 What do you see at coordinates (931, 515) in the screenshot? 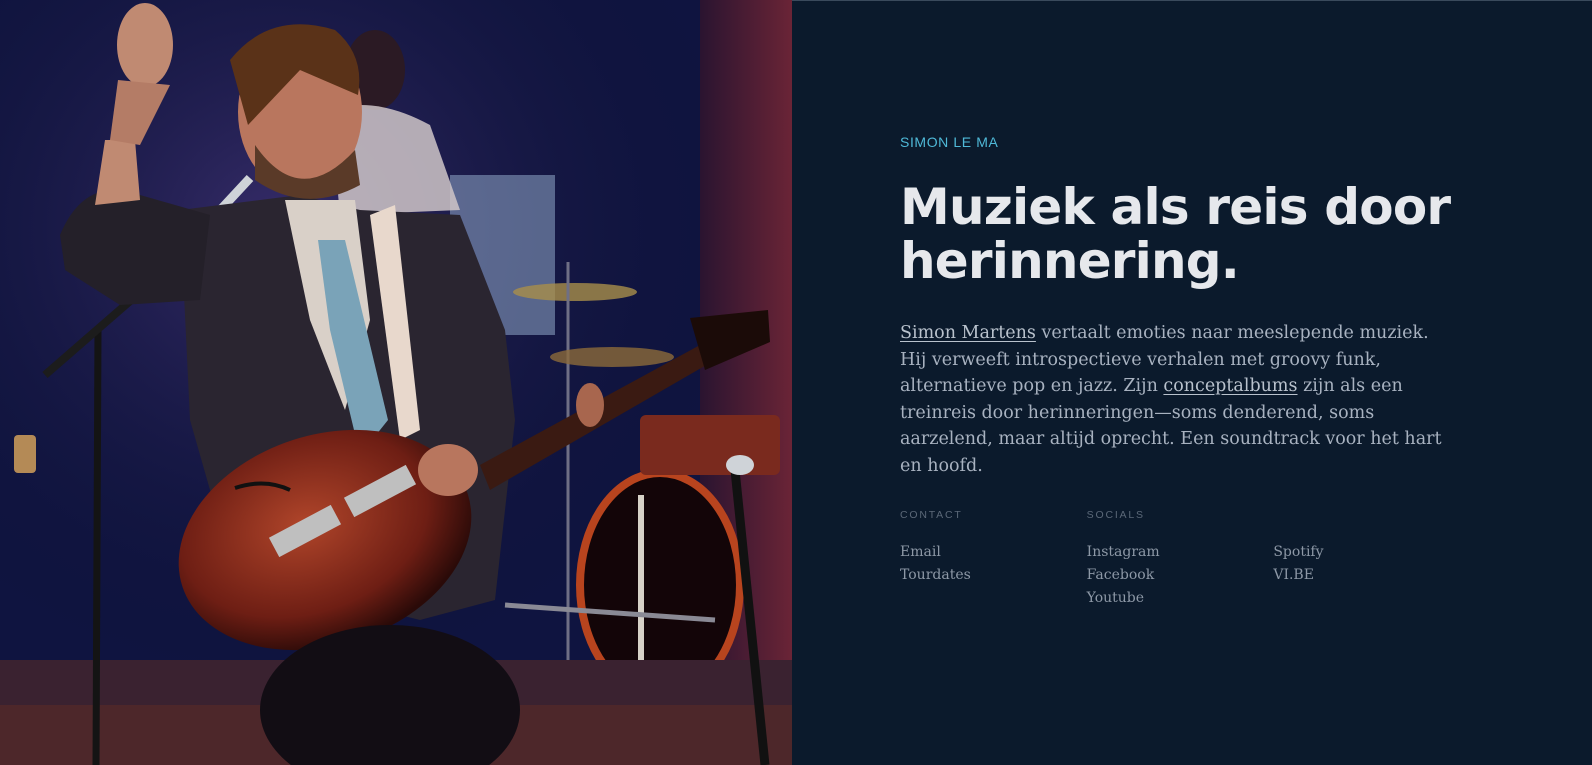
I see `contact-label: CONTACT` at bounding box center [931, 515].